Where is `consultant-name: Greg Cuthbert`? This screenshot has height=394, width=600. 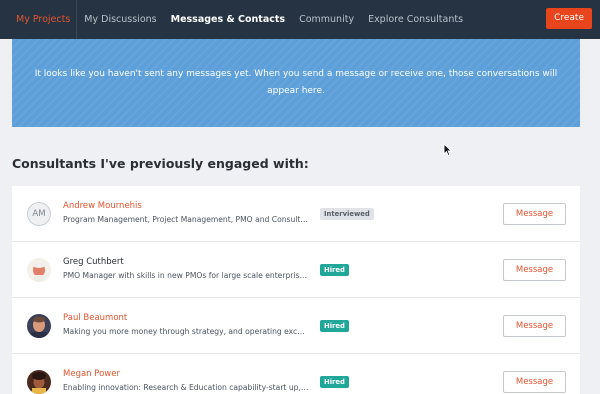
consultant-name: Greg Cuthbert is located at coordinates (93, 262).